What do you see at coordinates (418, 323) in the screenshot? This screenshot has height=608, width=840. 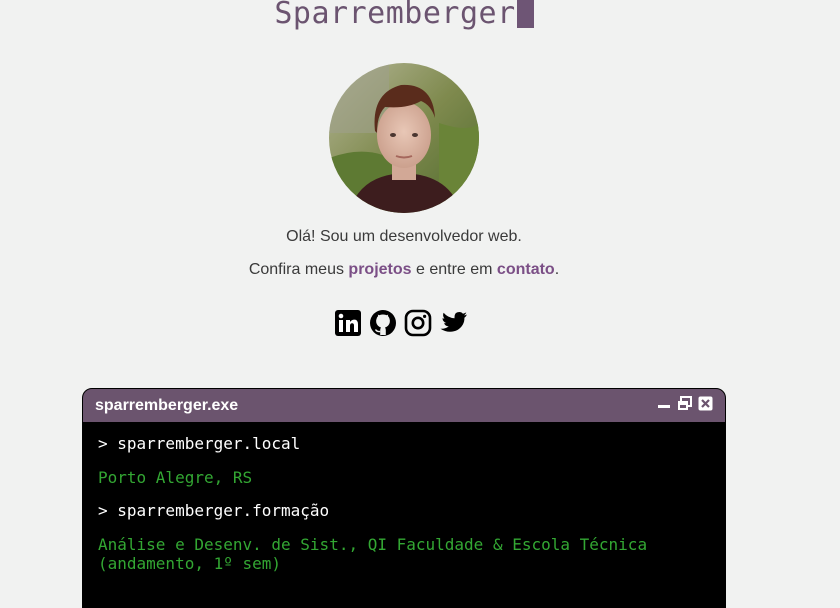 I see `instagram-icon` at bounding box center [418, 323].